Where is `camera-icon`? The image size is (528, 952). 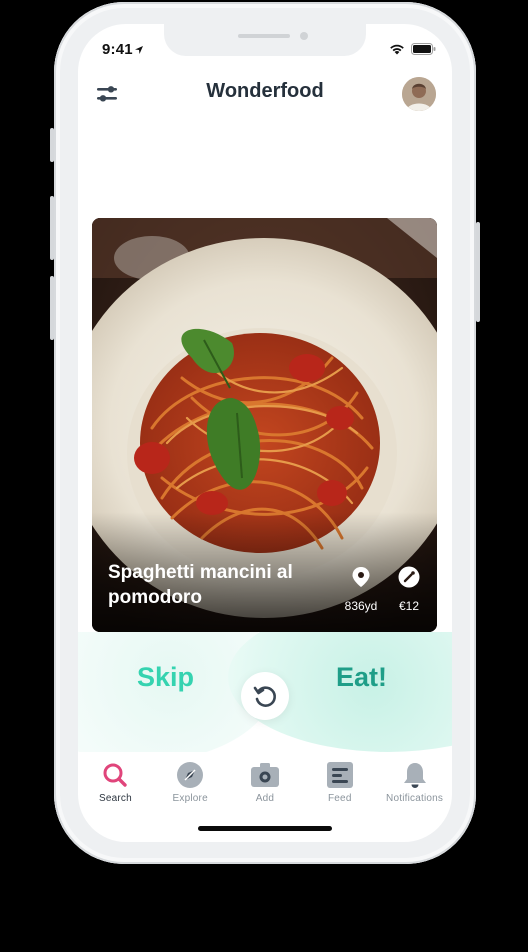 camera-icon is located at coordinates (264, 775).